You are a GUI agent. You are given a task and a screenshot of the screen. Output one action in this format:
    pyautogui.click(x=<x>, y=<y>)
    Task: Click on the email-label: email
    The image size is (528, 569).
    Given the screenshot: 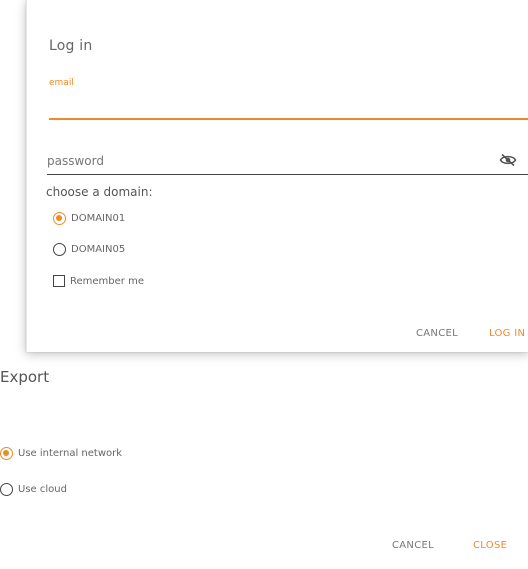 What is the action you would take?
    pyautogui.click(x=61, y=83)
    